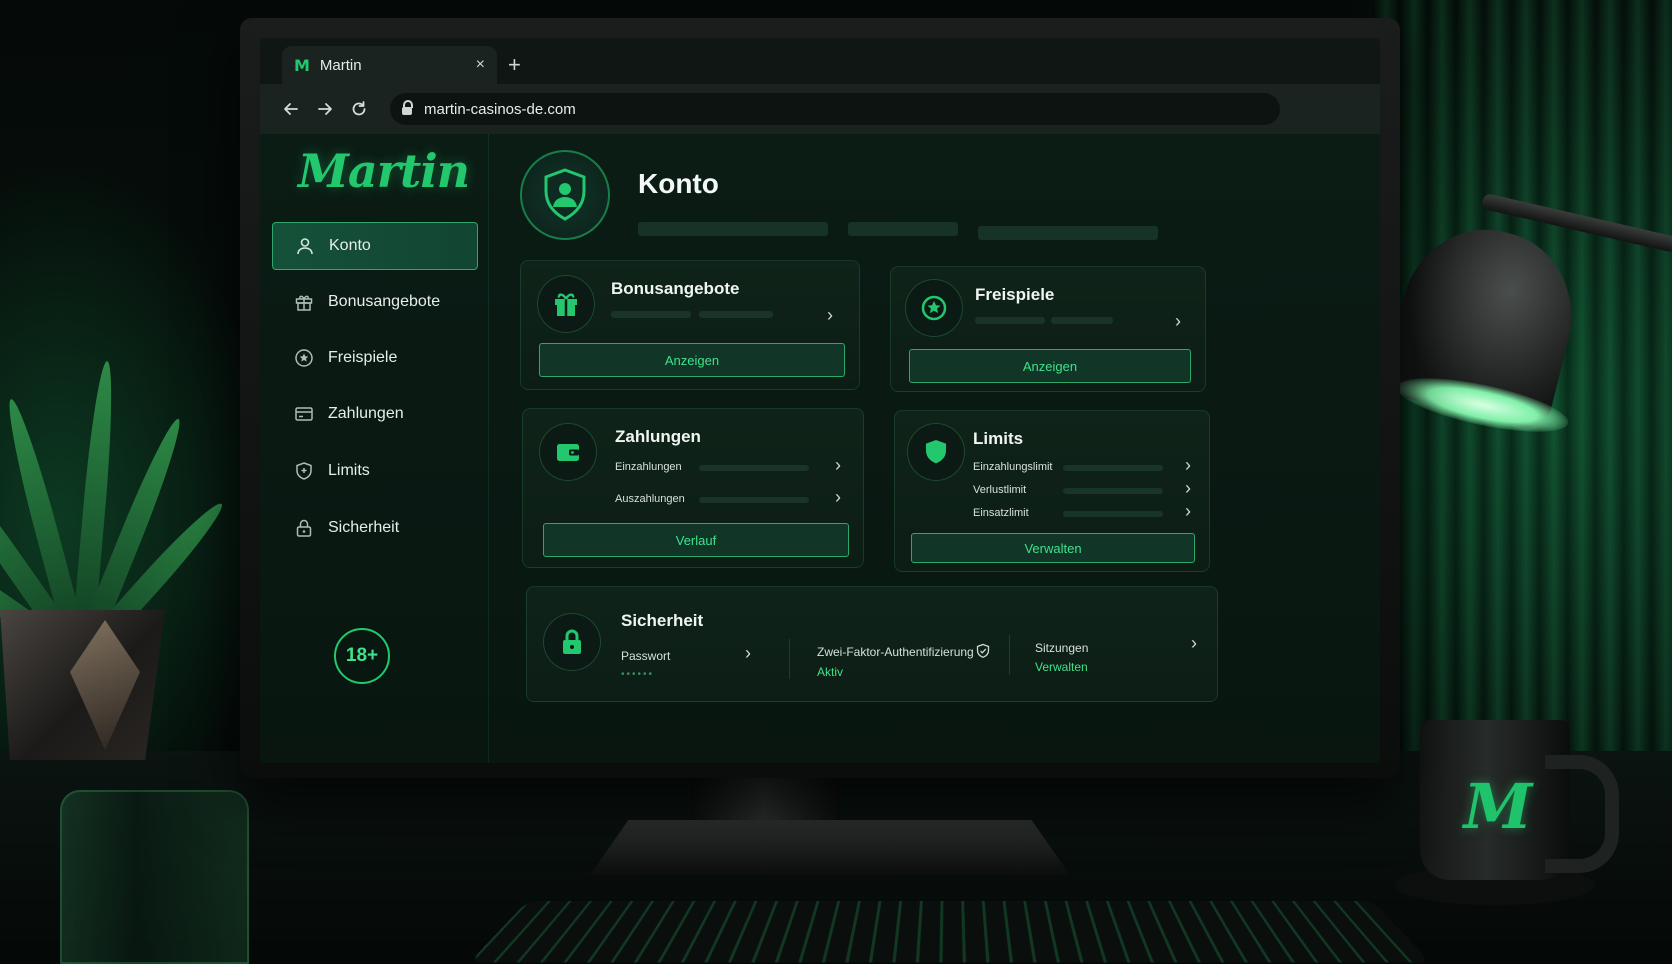 The image size is (1672, 964). I want to click on card-title: Freispiele, so click(1015, 294).